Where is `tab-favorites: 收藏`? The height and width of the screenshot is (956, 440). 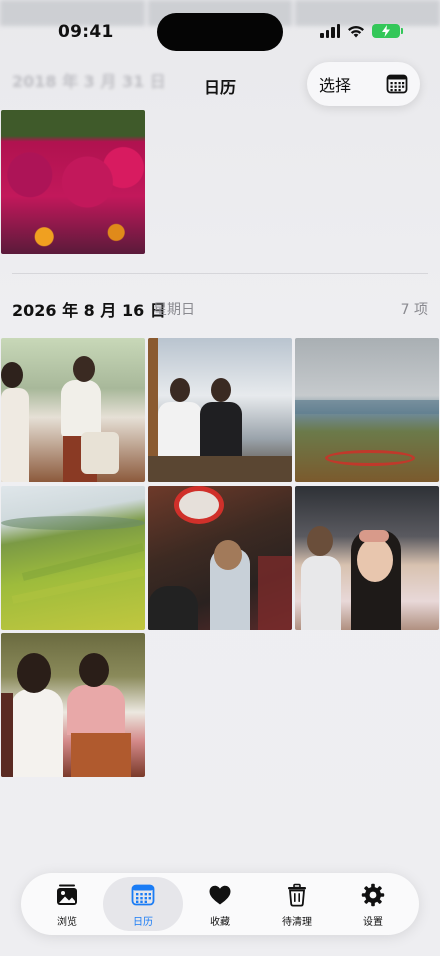 tab-favorites: 收藏 is located at coordinates (220, 904).